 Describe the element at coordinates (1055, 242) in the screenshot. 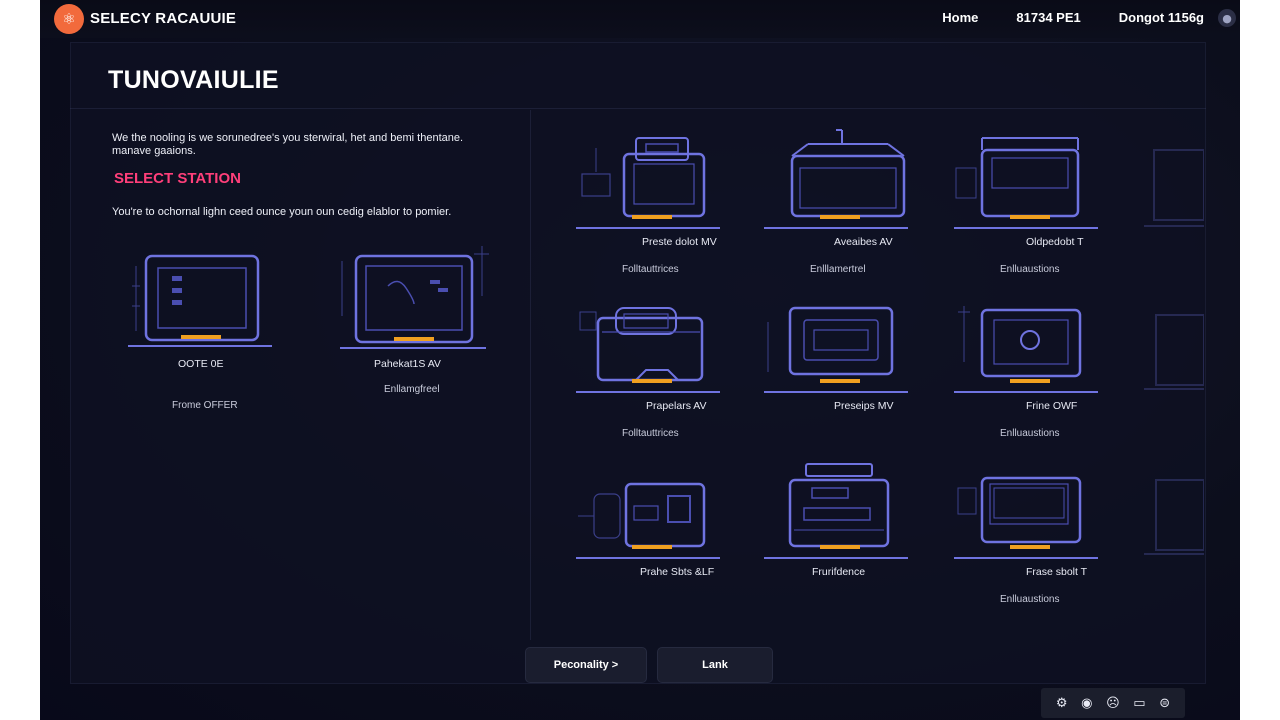

I see `station-name: Oldpedobt T` at that location.